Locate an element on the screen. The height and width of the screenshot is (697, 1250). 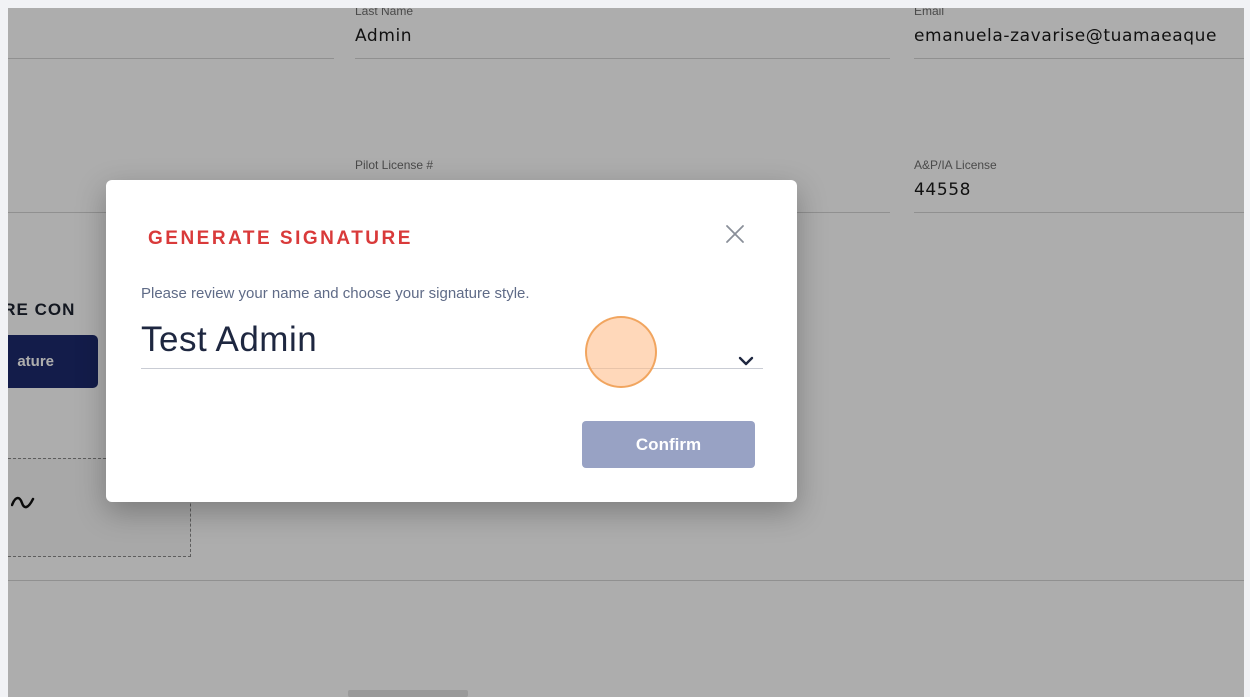
signature-name-value: Test Admin is located at coordinates (229, 339).